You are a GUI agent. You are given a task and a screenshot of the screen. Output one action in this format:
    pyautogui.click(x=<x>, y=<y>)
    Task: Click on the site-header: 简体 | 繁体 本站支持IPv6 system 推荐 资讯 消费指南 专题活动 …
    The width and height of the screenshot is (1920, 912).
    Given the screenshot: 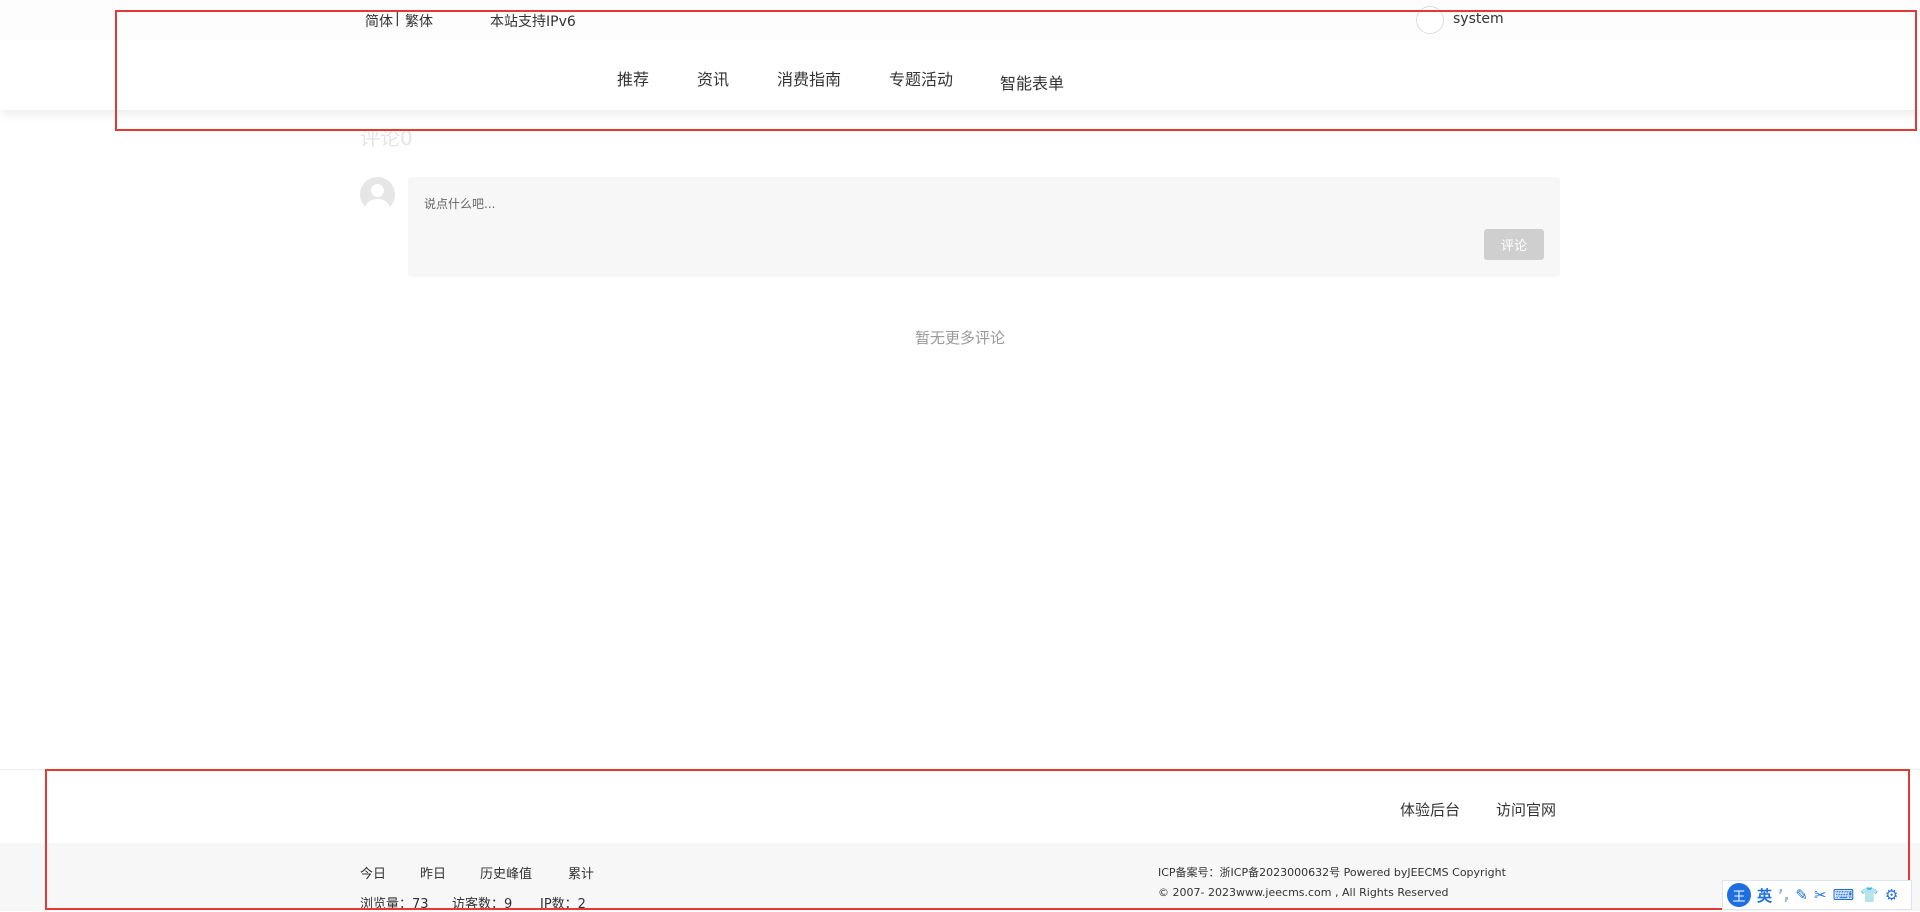 What is the action you would take?
    pyautogui.click(x=960, y=55)
    